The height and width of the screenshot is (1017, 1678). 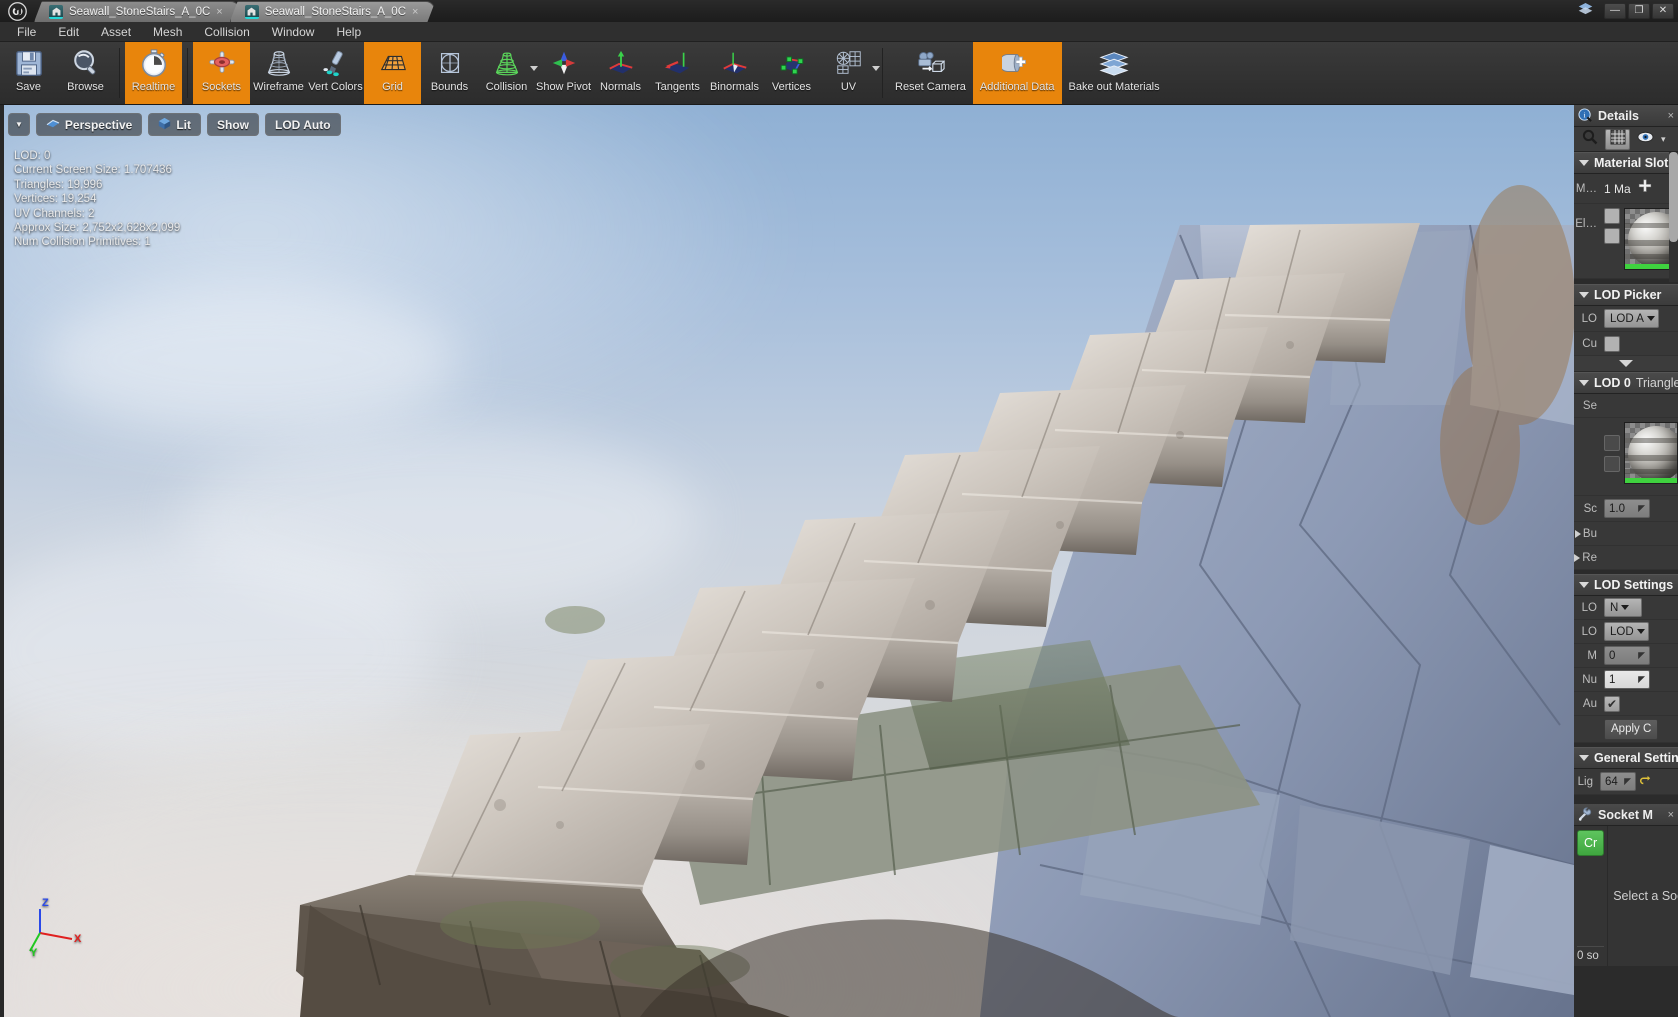 I want to click on property-row-lod-import: LO LOD, so click(x=1626, y=632).